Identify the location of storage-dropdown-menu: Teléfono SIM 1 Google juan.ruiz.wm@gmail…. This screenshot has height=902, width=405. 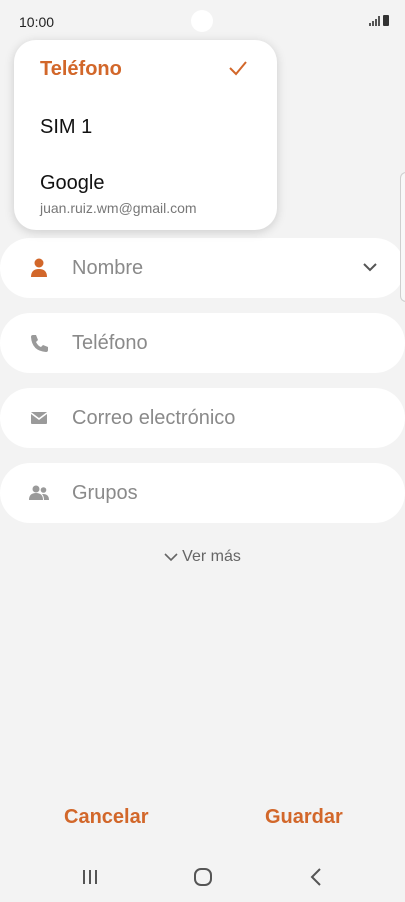
(145, 135).